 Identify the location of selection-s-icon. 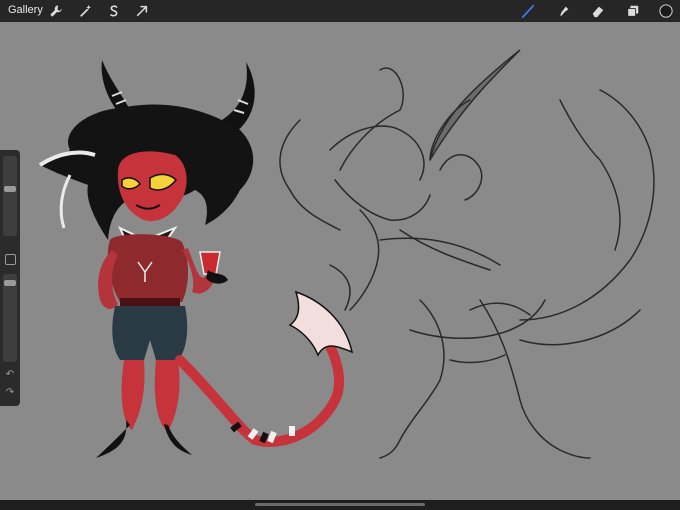
(114, 11).